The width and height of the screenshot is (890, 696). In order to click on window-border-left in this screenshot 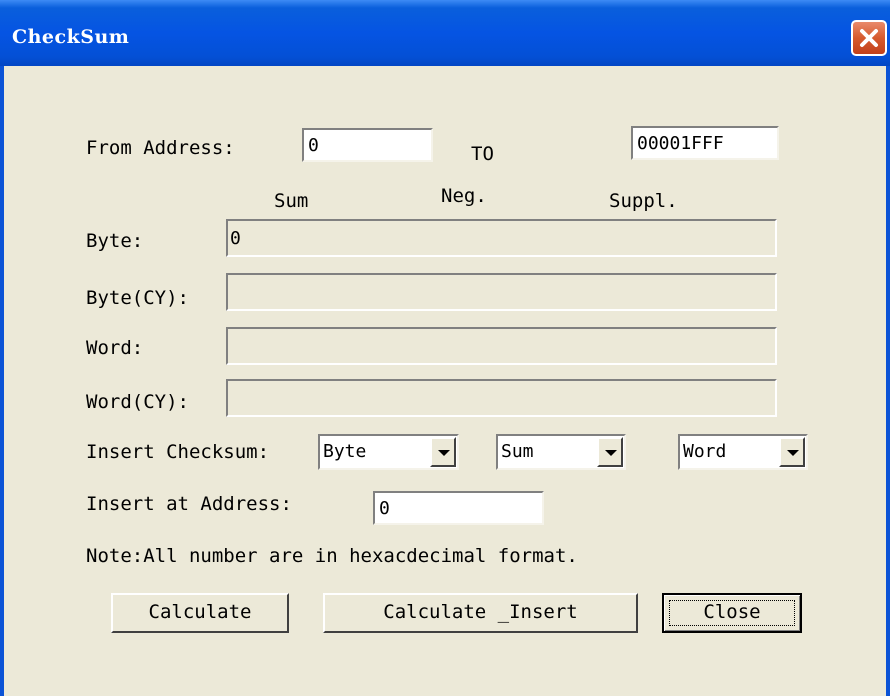, I will do `click(2, 381)`.